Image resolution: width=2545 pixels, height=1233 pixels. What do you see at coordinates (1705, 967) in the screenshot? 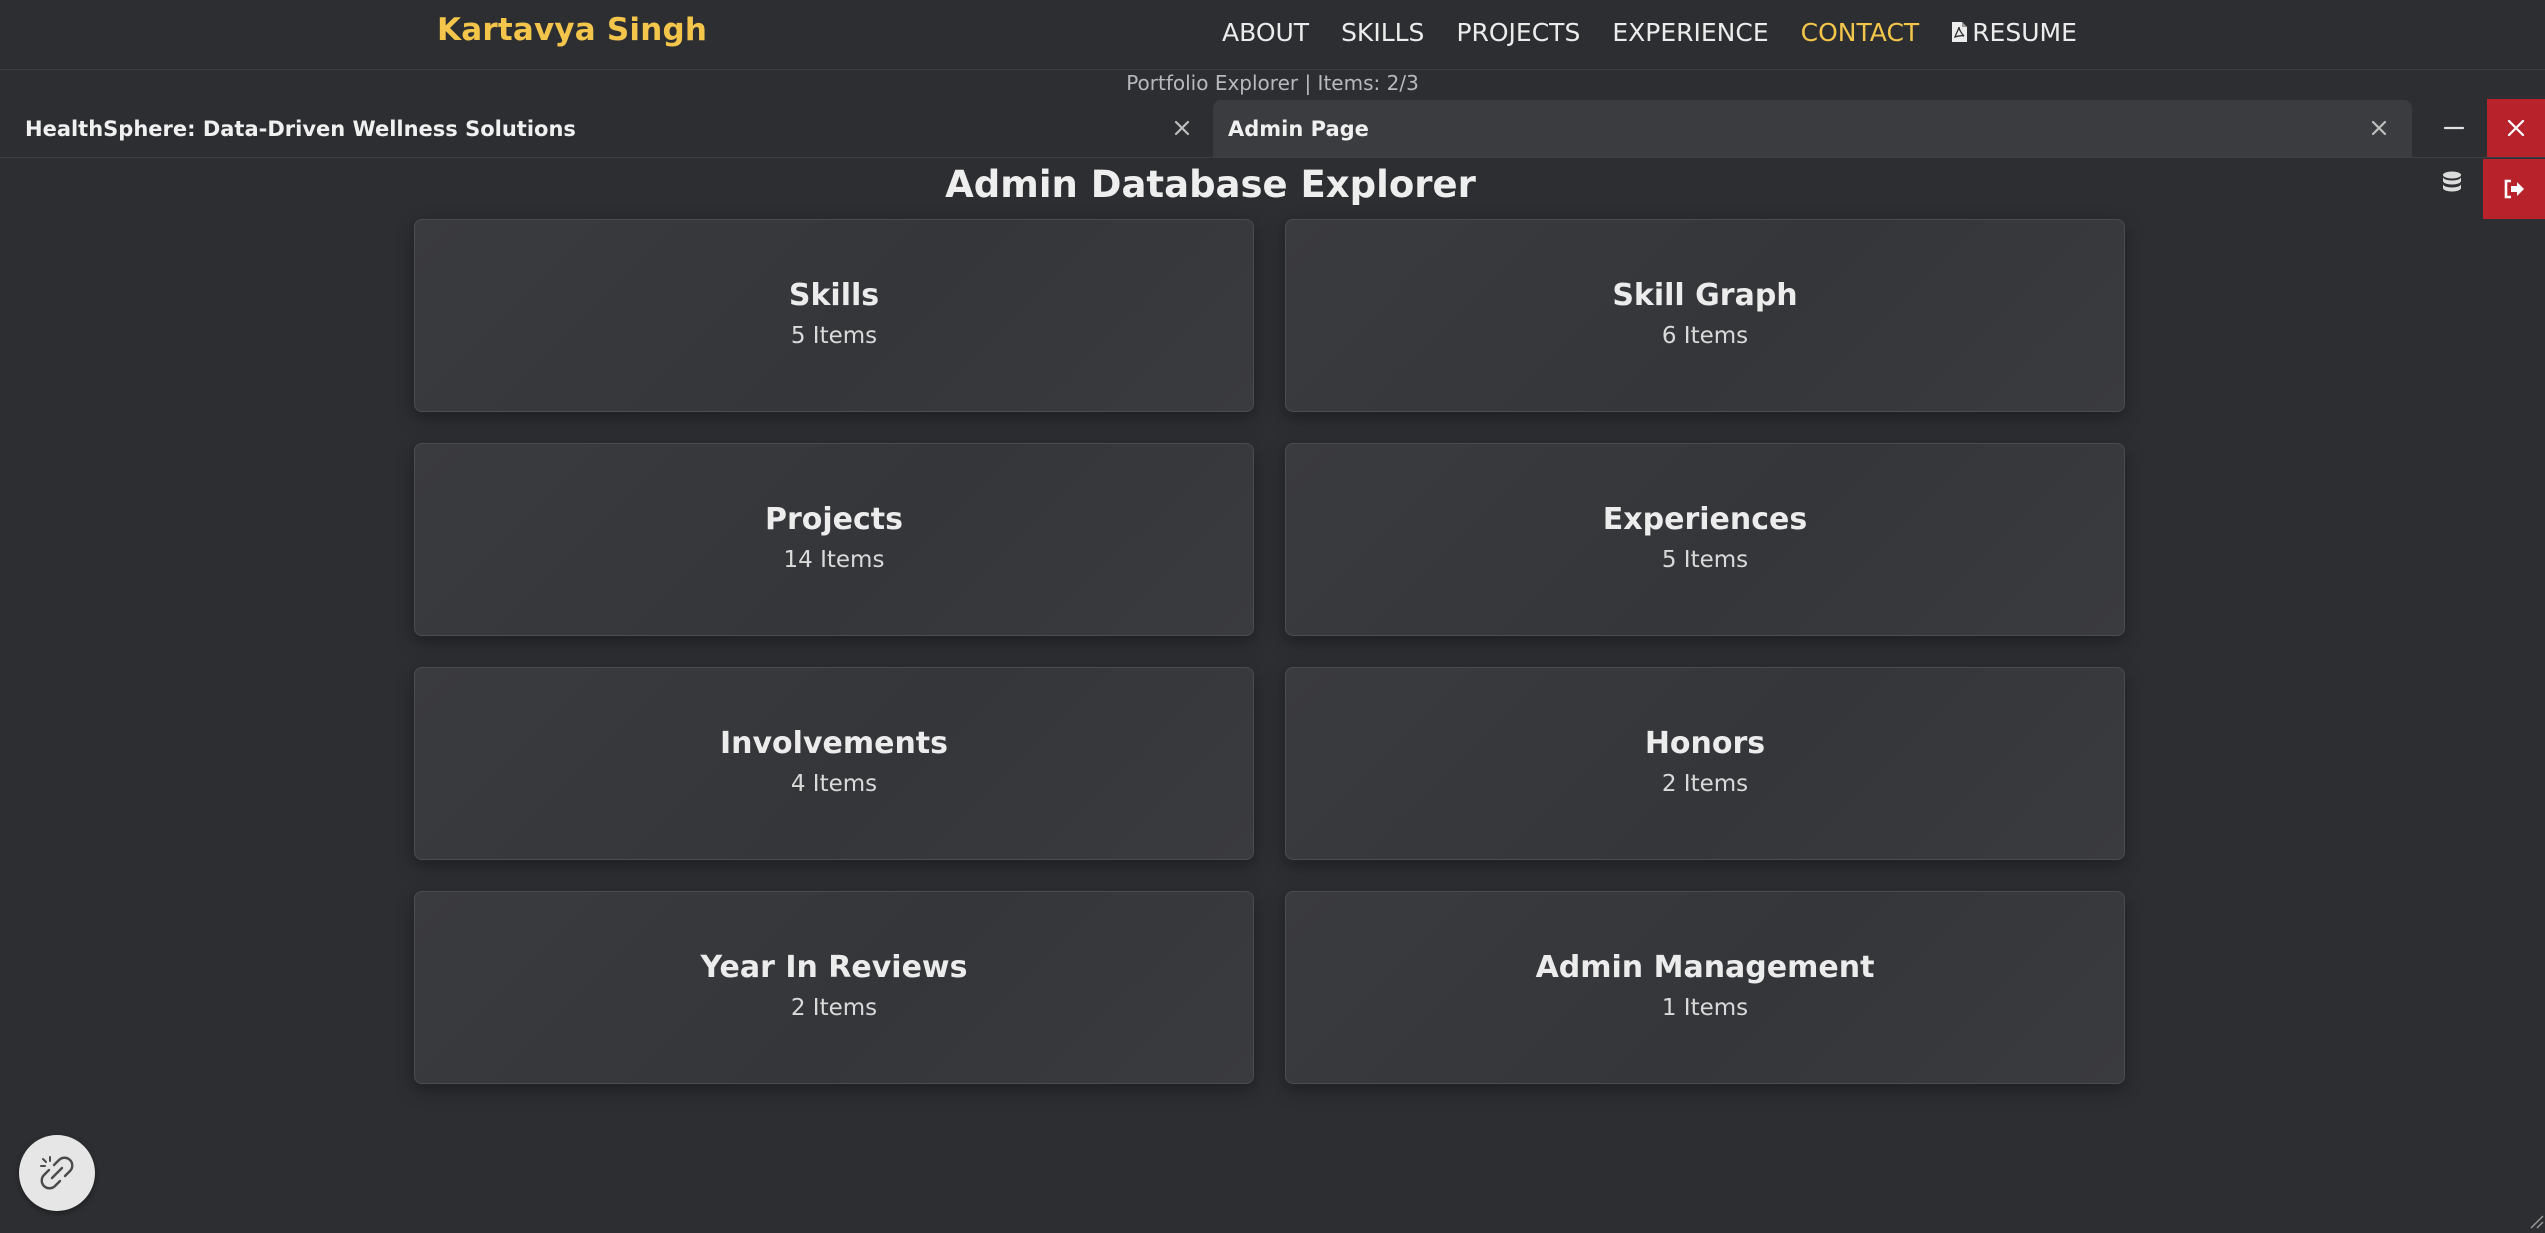
I see `card-title: Admin Management` at bounding box center [1705, 967].